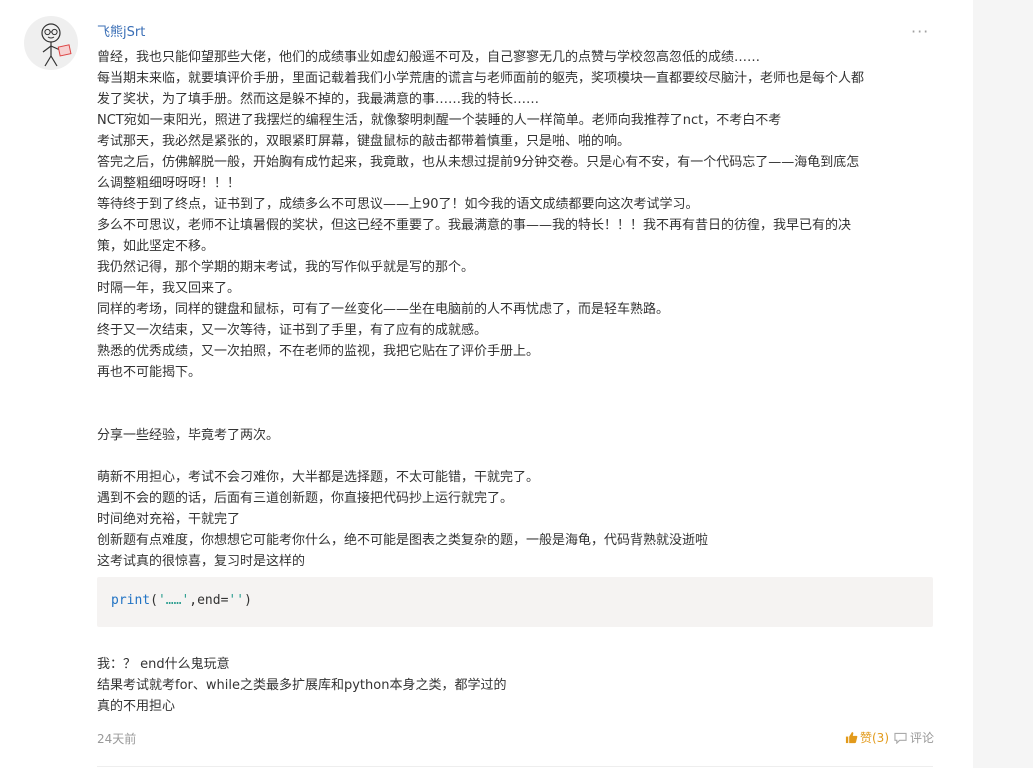 This screenshot has height=768, width=1033. Describe the element at coordinates (154, 600) in the screenshot. I see `code-paren-open: (` at that location.